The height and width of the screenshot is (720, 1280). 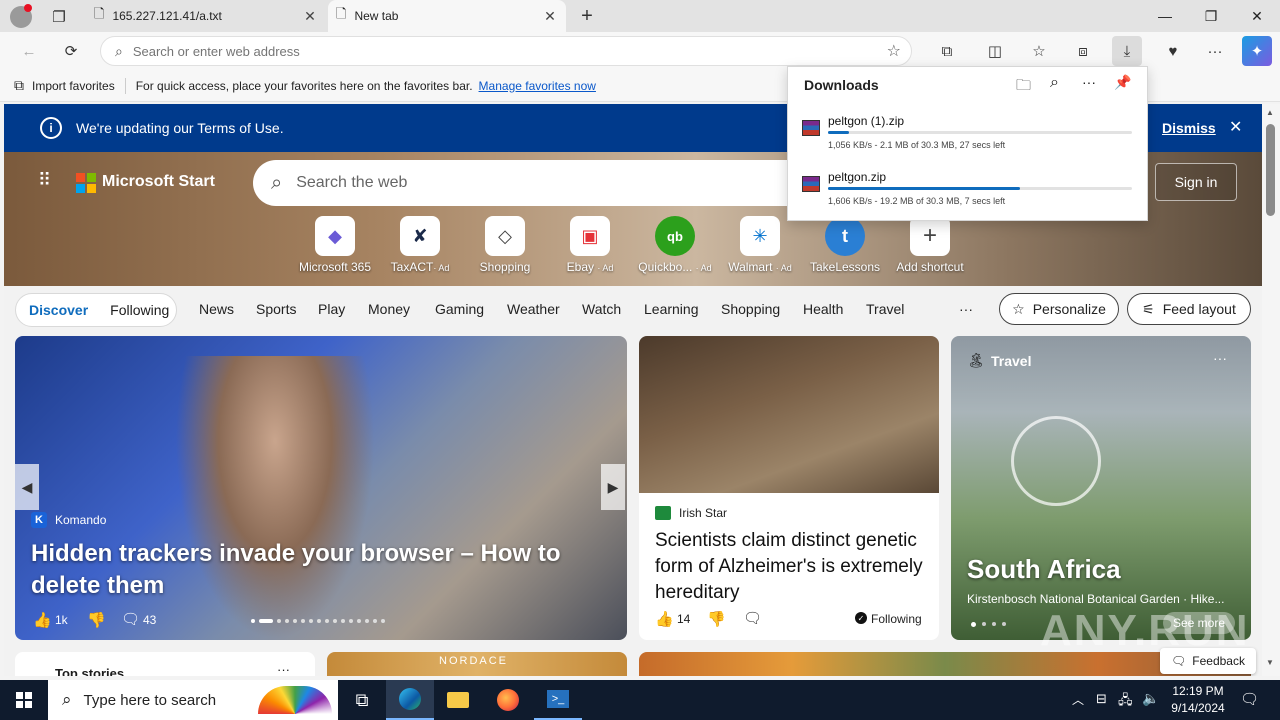 What do you see at coordinates (587, 16) in the screenshot?
I see `new-tab-button: +` at bounding box center [587, 16].